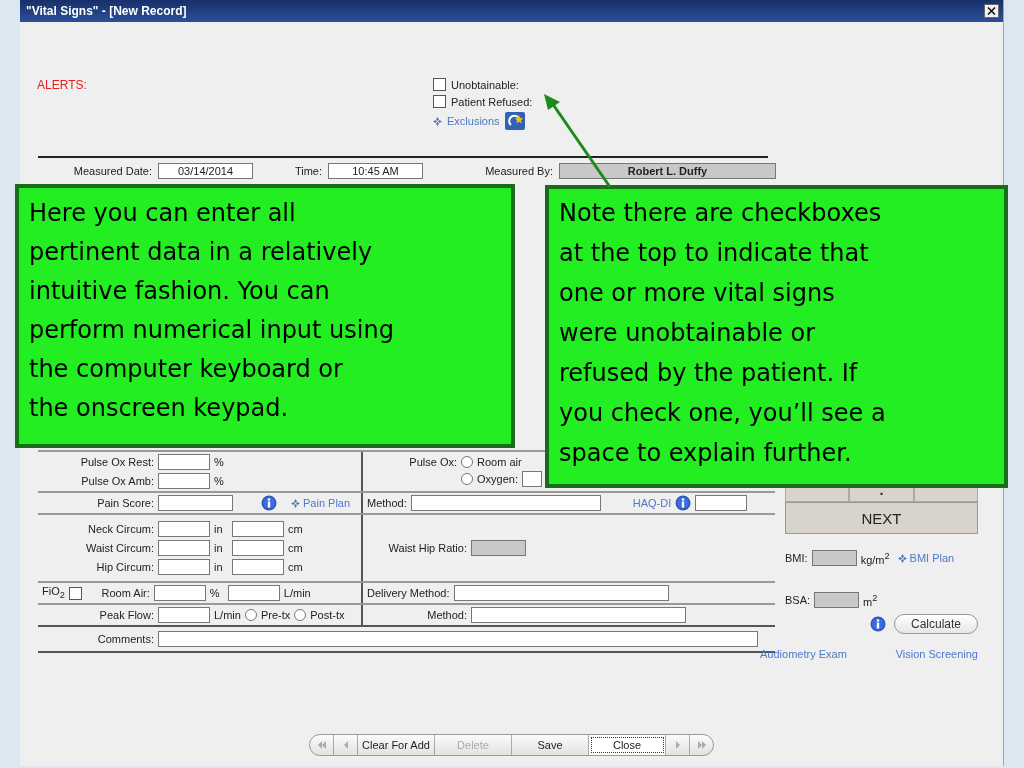 This screenshot has height=768, width=1024. I want to click on field-label: BMI:, so click(796, 558).